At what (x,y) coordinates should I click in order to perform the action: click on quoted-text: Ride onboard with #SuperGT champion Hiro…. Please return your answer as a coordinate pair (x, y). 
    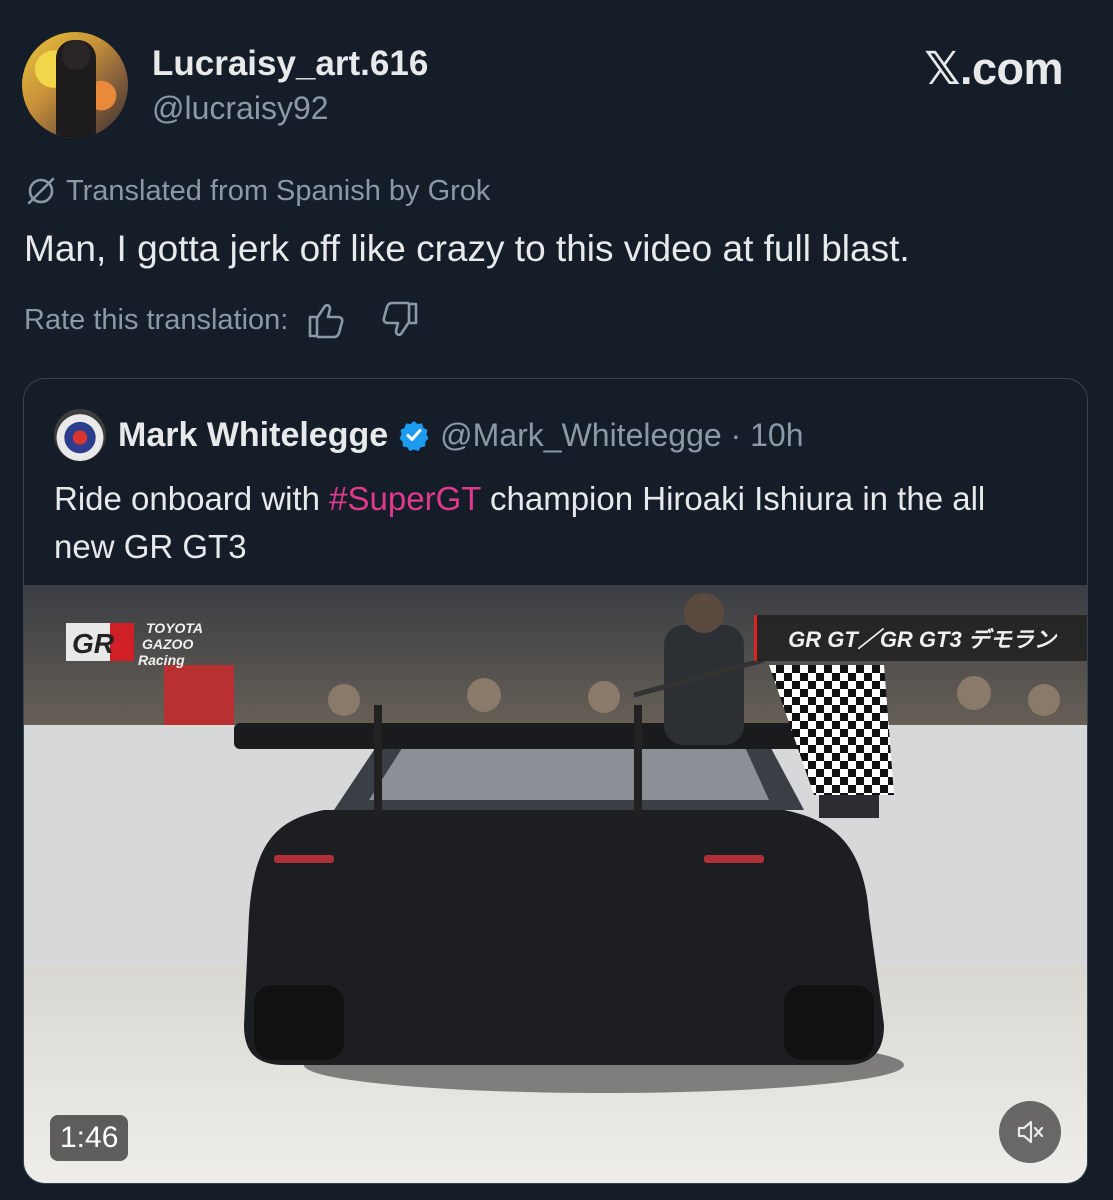
    Looking at the image, I should click on (554, 523).